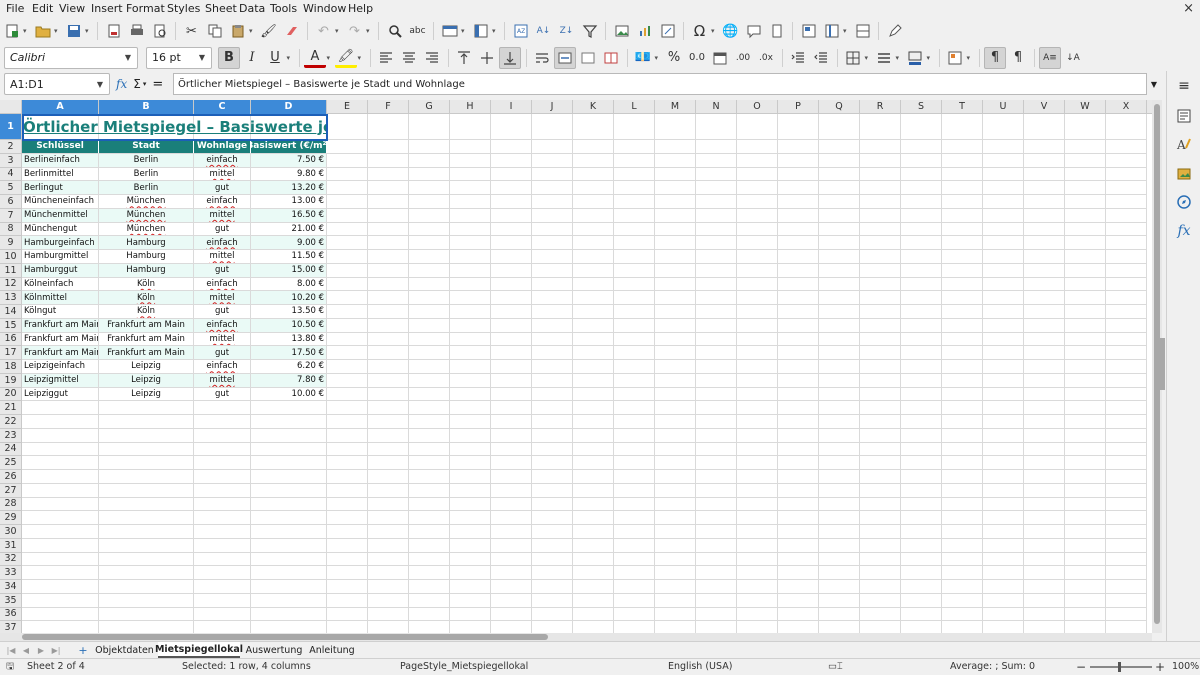  Describe the element at coordinates (12, 31) in the screenshot. I see `new-document-icon` at that location.